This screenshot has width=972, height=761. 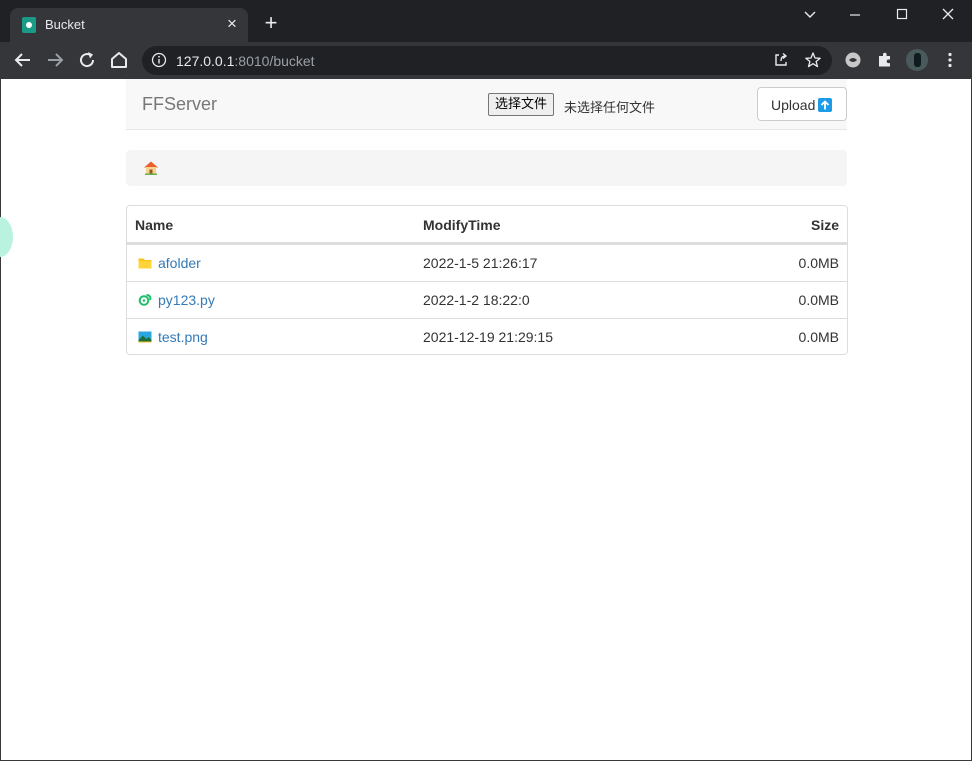 I want to click on upload-arrow-icon, so click(x=825, y=105).